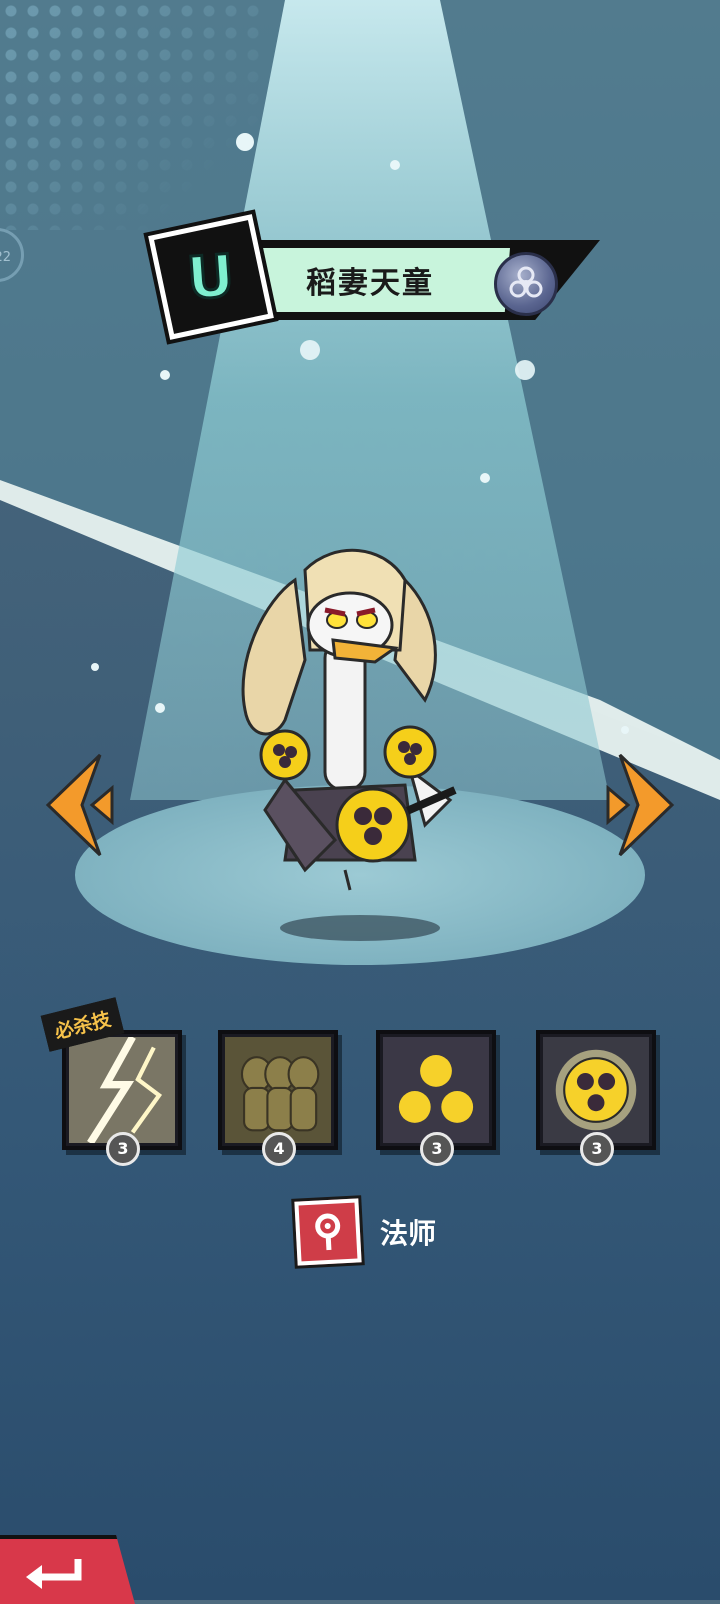  I want to click on triple-tomoe-icon, so click(436, 1090).